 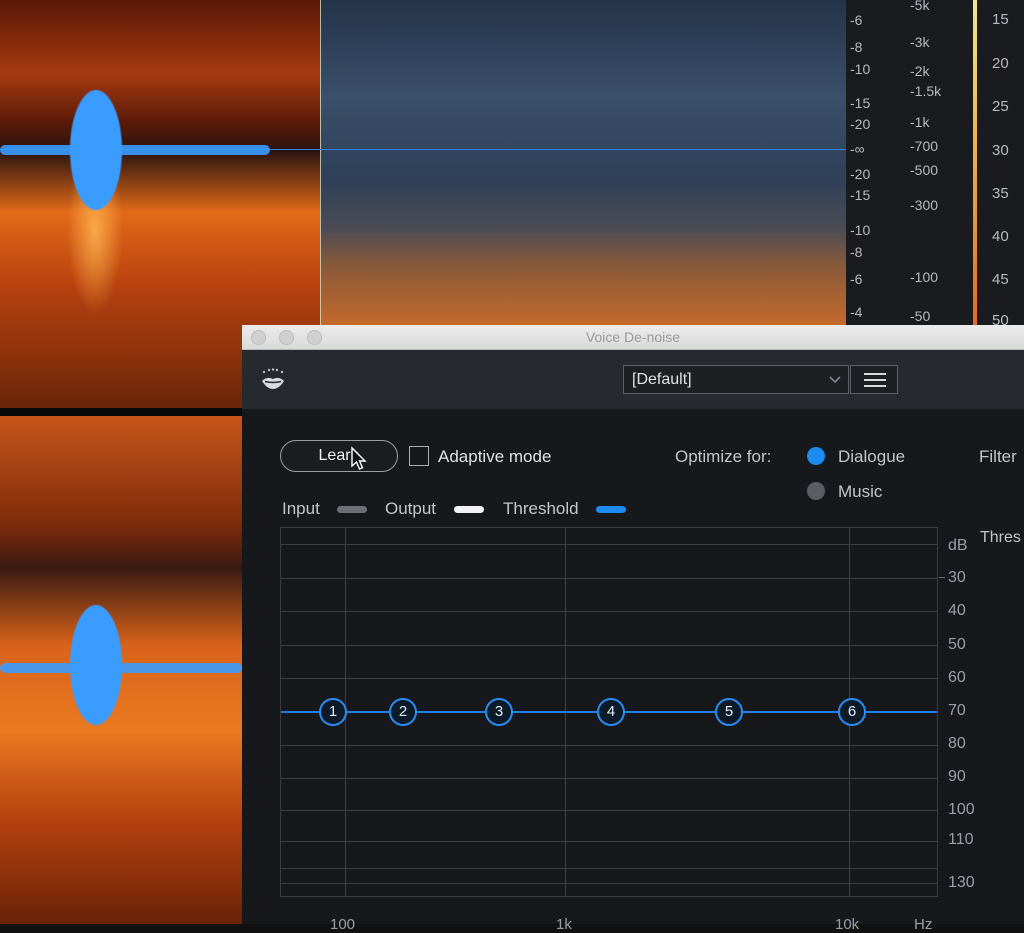 What do you see at coordinates (352, 509) in the screenshot?
I see `legend-input-swatch` at bounding box center [352, 509].